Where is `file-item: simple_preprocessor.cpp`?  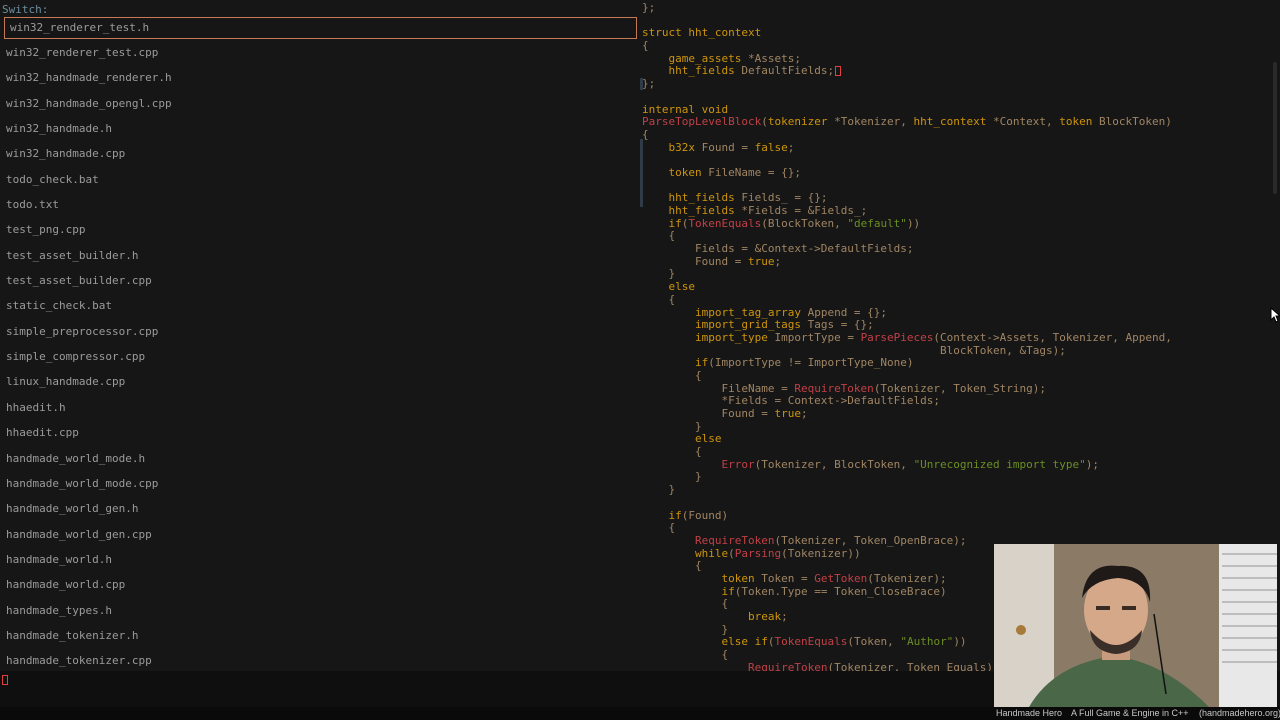 file-item: simple_preprocessor.cpp is located at coordinates (320, 331).